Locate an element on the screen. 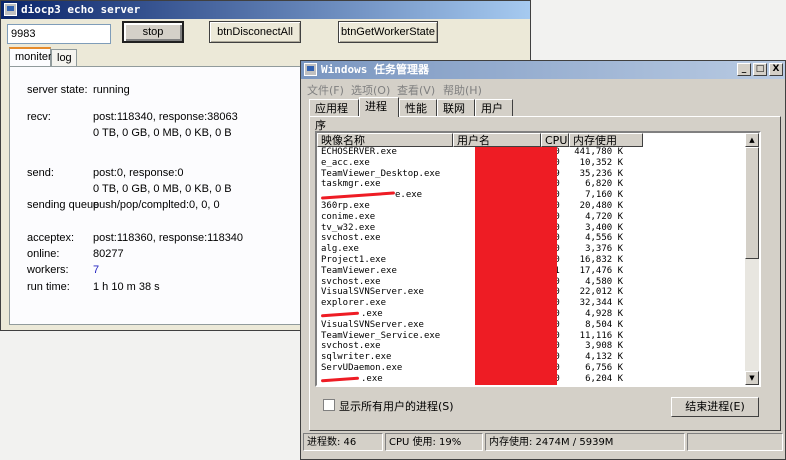 The width and height of the screenshot is (786, 460). process-list-scrollbar: ▲ ▼ is located at coordinates (752, 259).